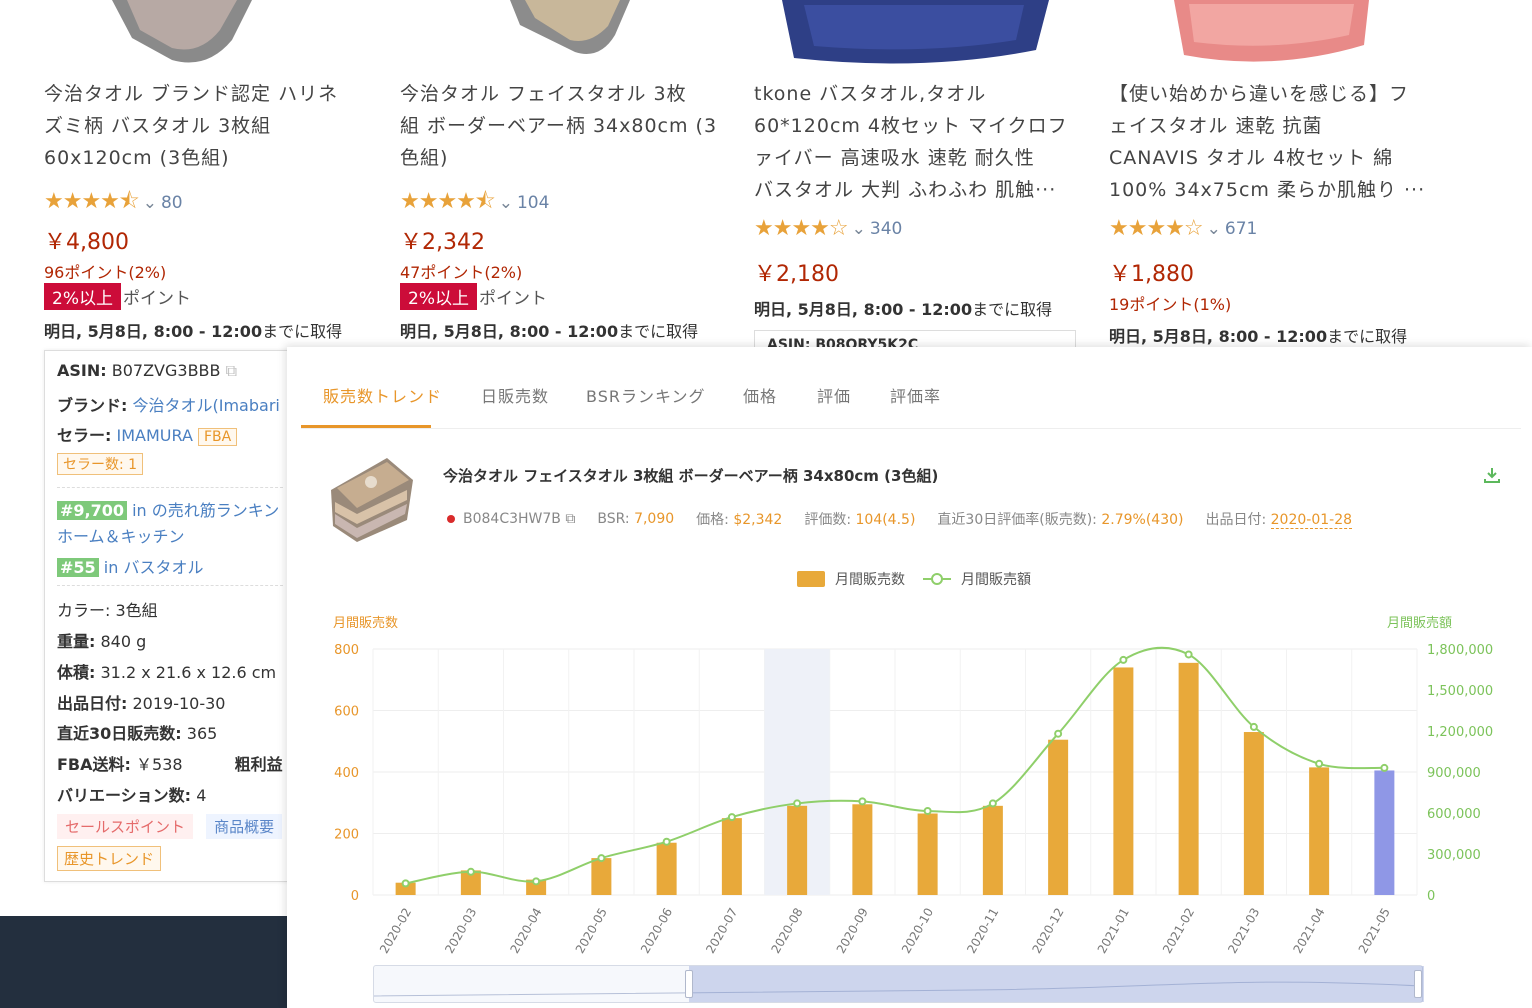 This screenshot has height=1008, width=1532. Describe the element at coordinates (231, 370) in the screenshot. I see `copy-icon: ⧉` at that location.